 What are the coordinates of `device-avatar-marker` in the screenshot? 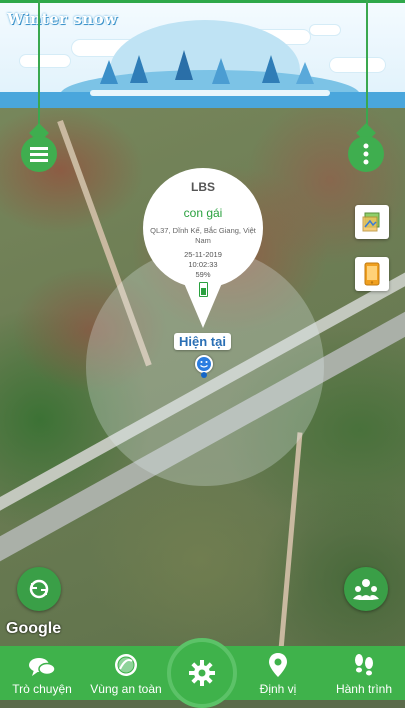 It's located at (204, 364).